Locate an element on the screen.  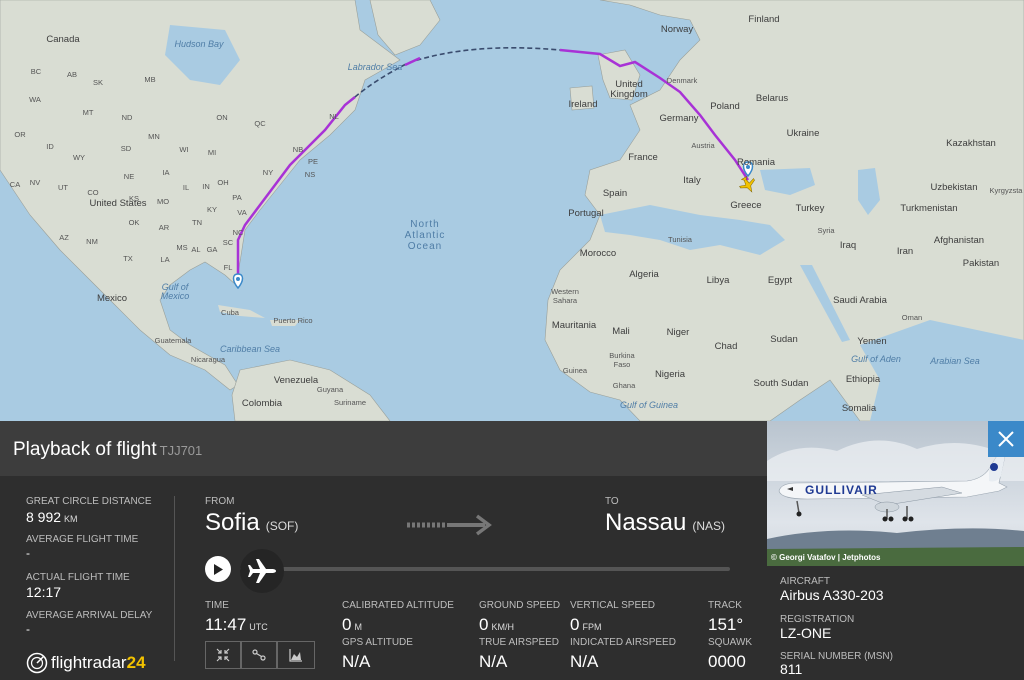
state-label: AR is located at coordinates (164, 227).